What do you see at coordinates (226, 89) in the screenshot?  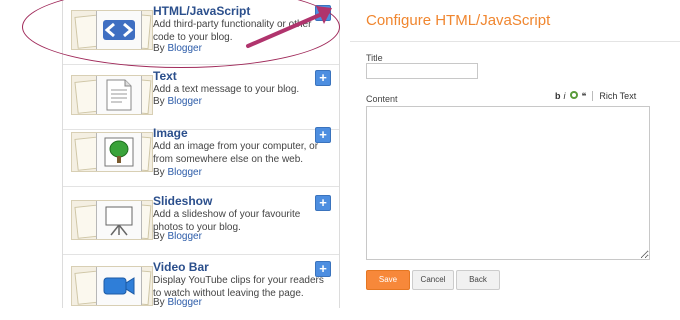 I see `gadget-description: Add a text message to your blog.` at bounding box center [226, 89].